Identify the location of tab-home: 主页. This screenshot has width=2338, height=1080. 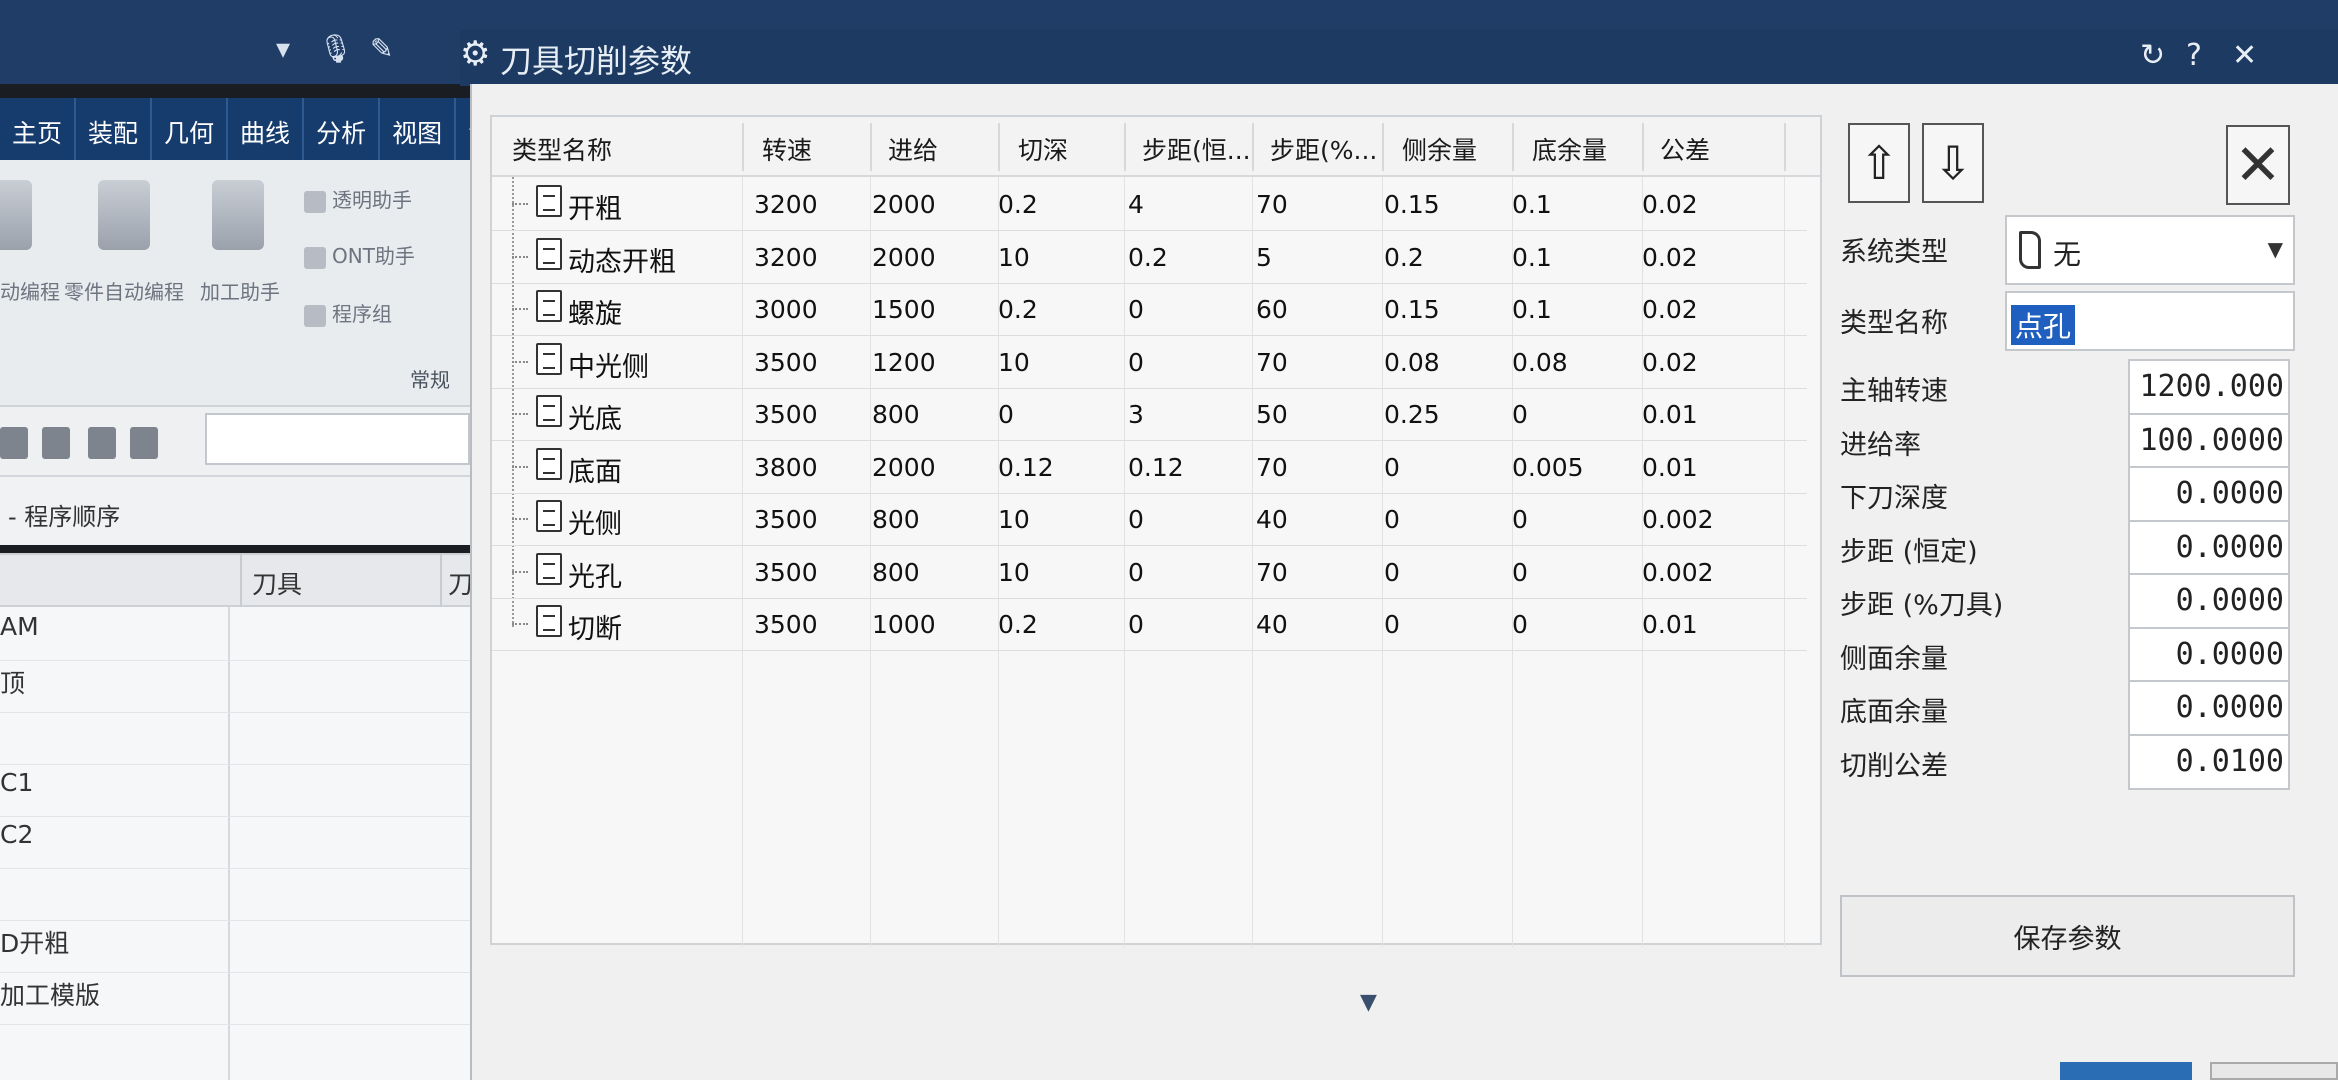
(38, 129).